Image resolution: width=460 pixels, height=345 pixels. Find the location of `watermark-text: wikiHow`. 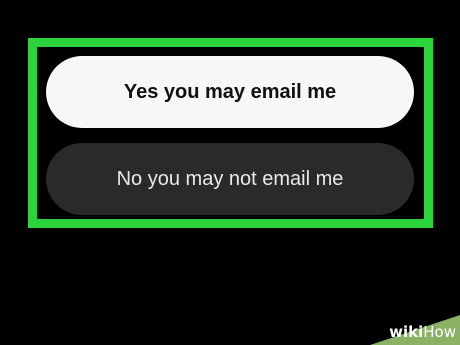

watermark-text: wikiHow is located at coordinates (422, 332).